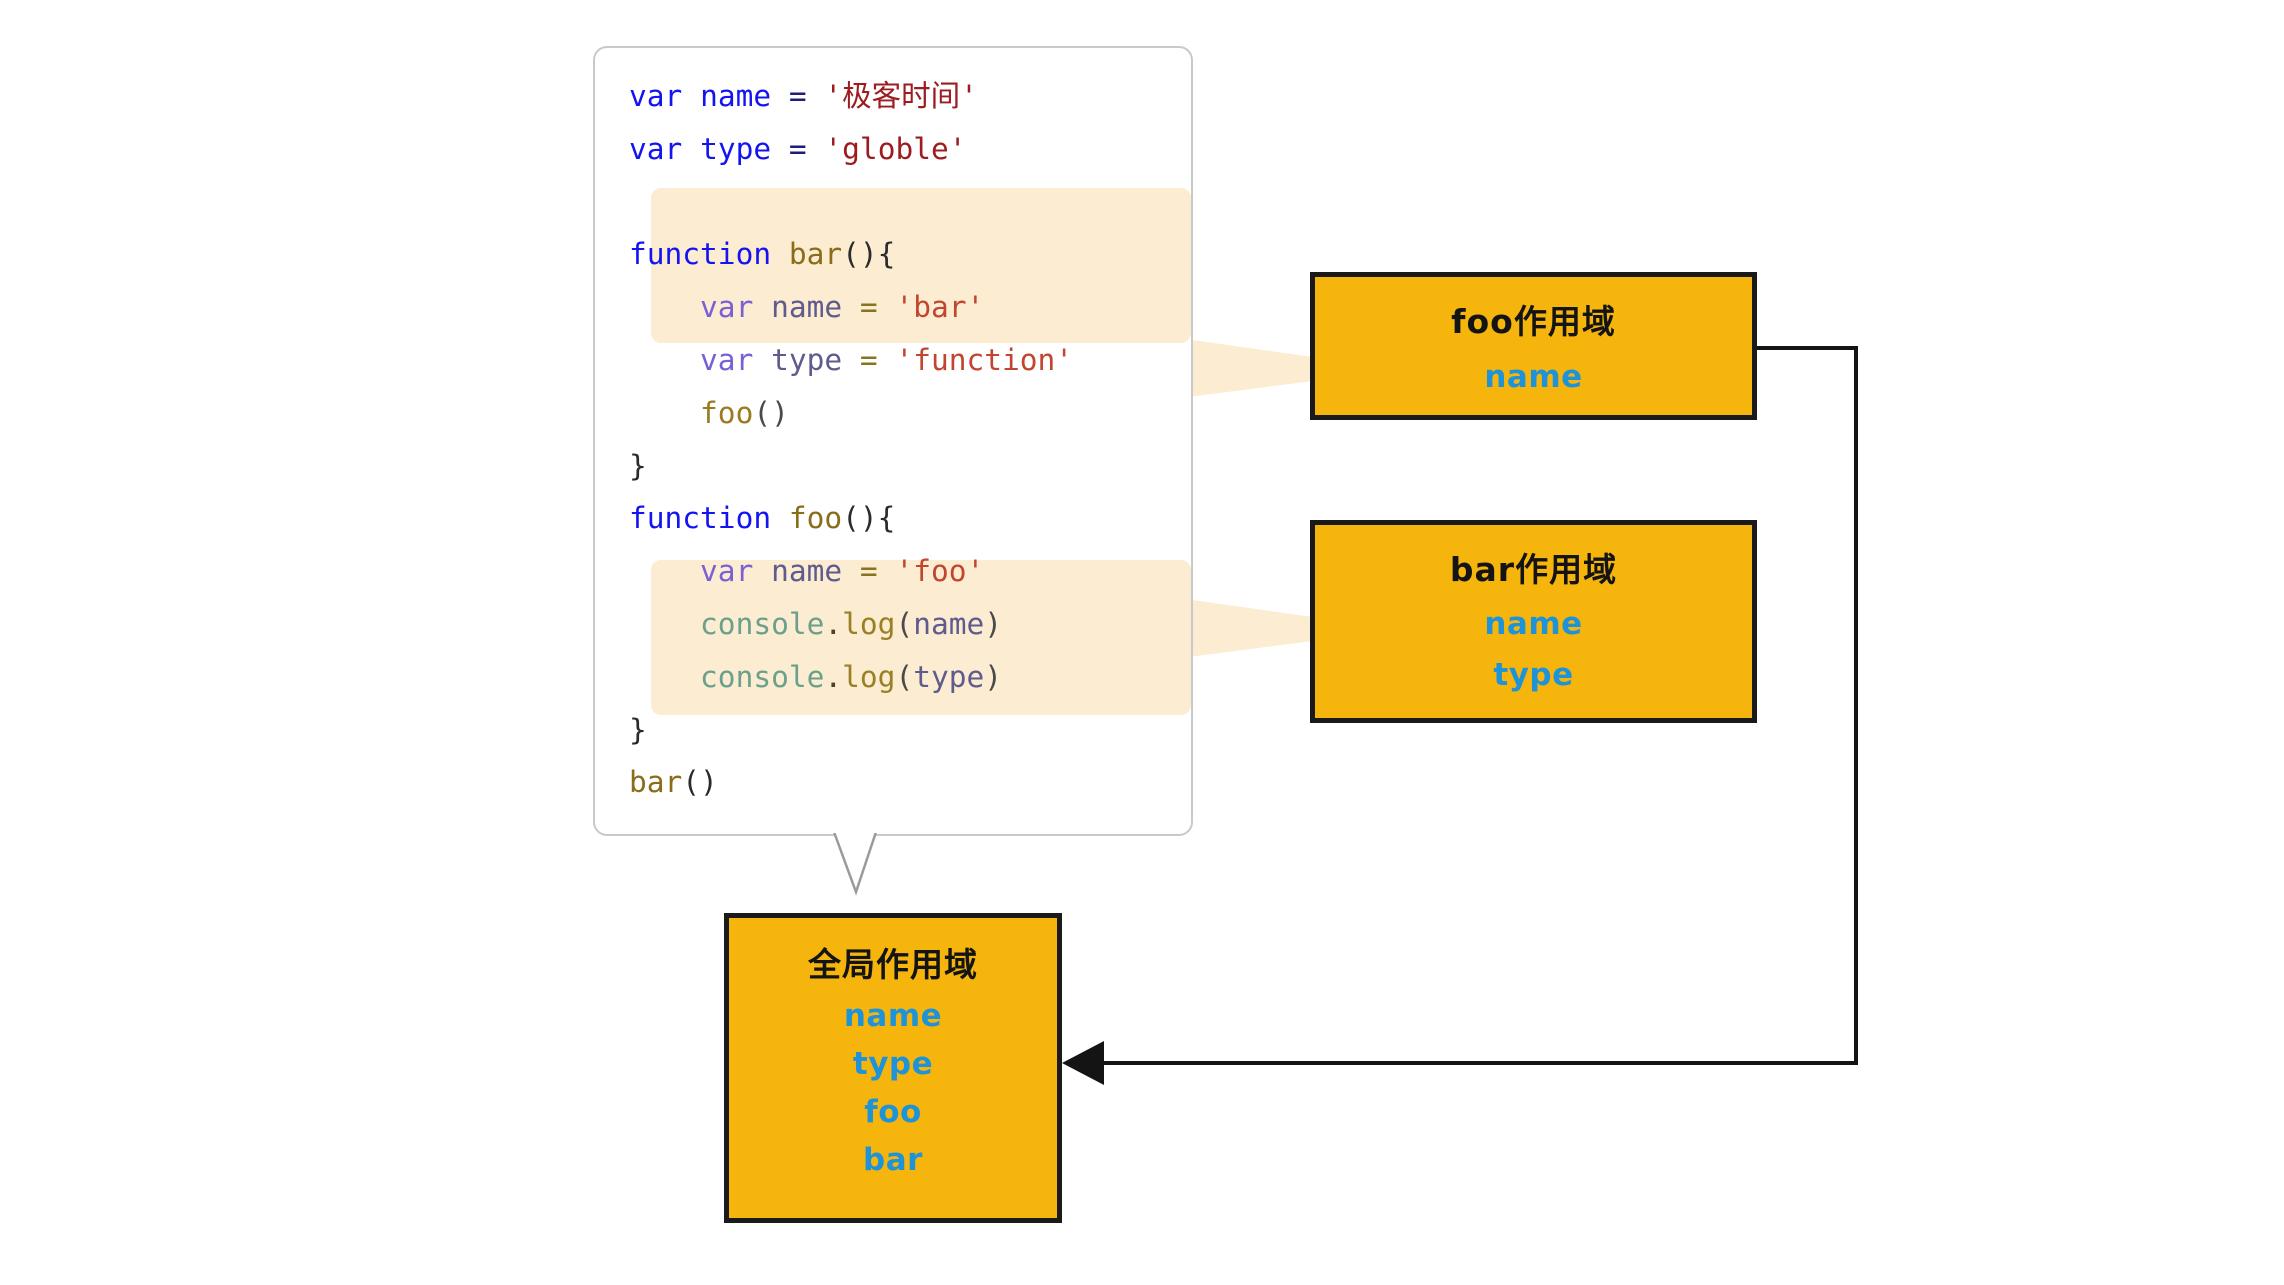  I want to click on scope-bar-title: bar作用域, so click(1533, 569).